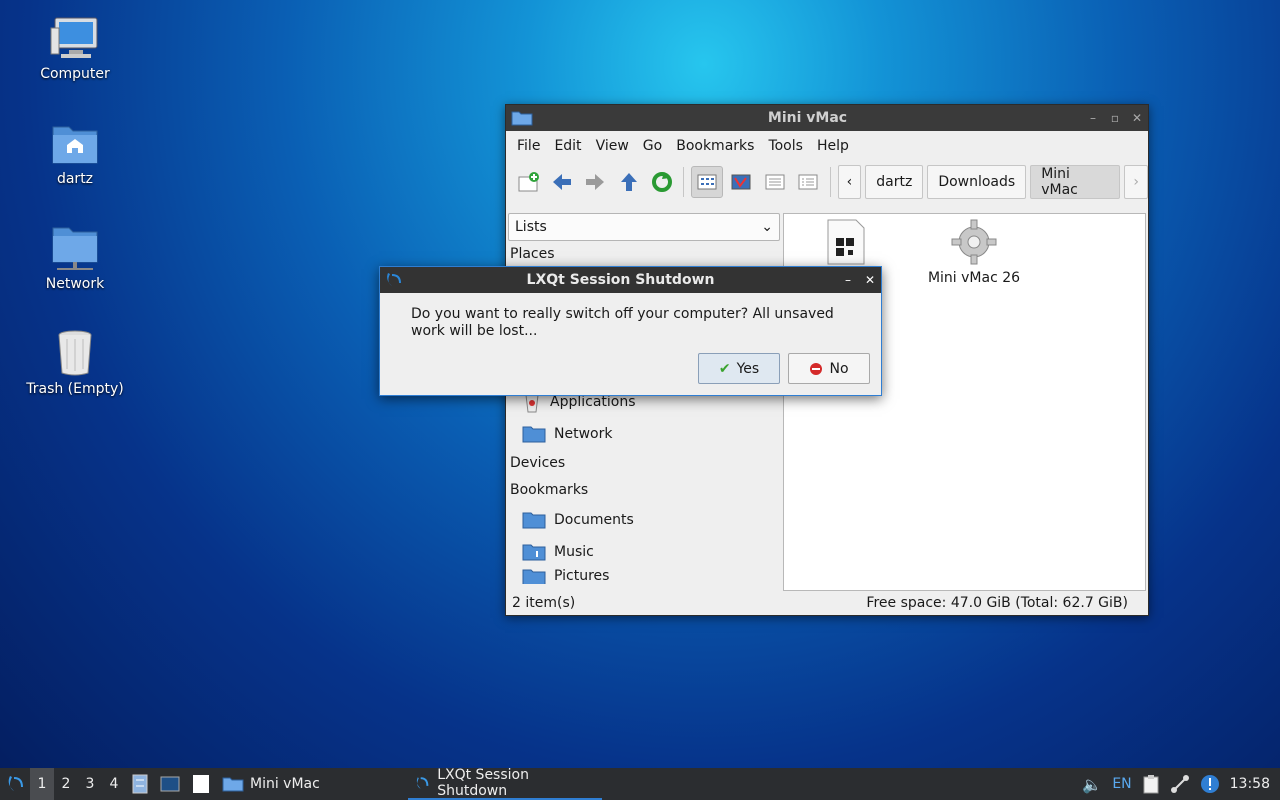 The width and height of the screenshot is (1280, 800). Describe the element at coordinates (1092, 784) in the screenshot. I see `volume-icon: 🔈` at that location.